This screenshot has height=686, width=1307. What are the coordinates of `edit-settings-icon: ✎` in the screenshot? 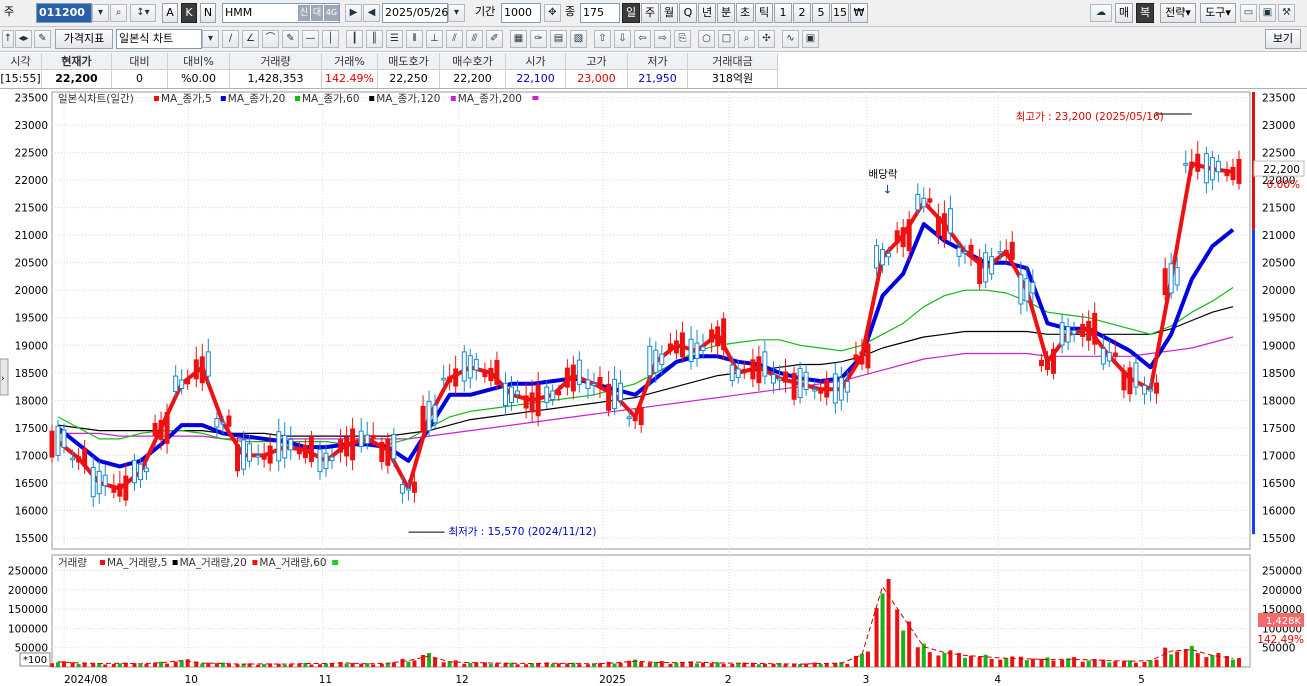 It's located at (42, 39).